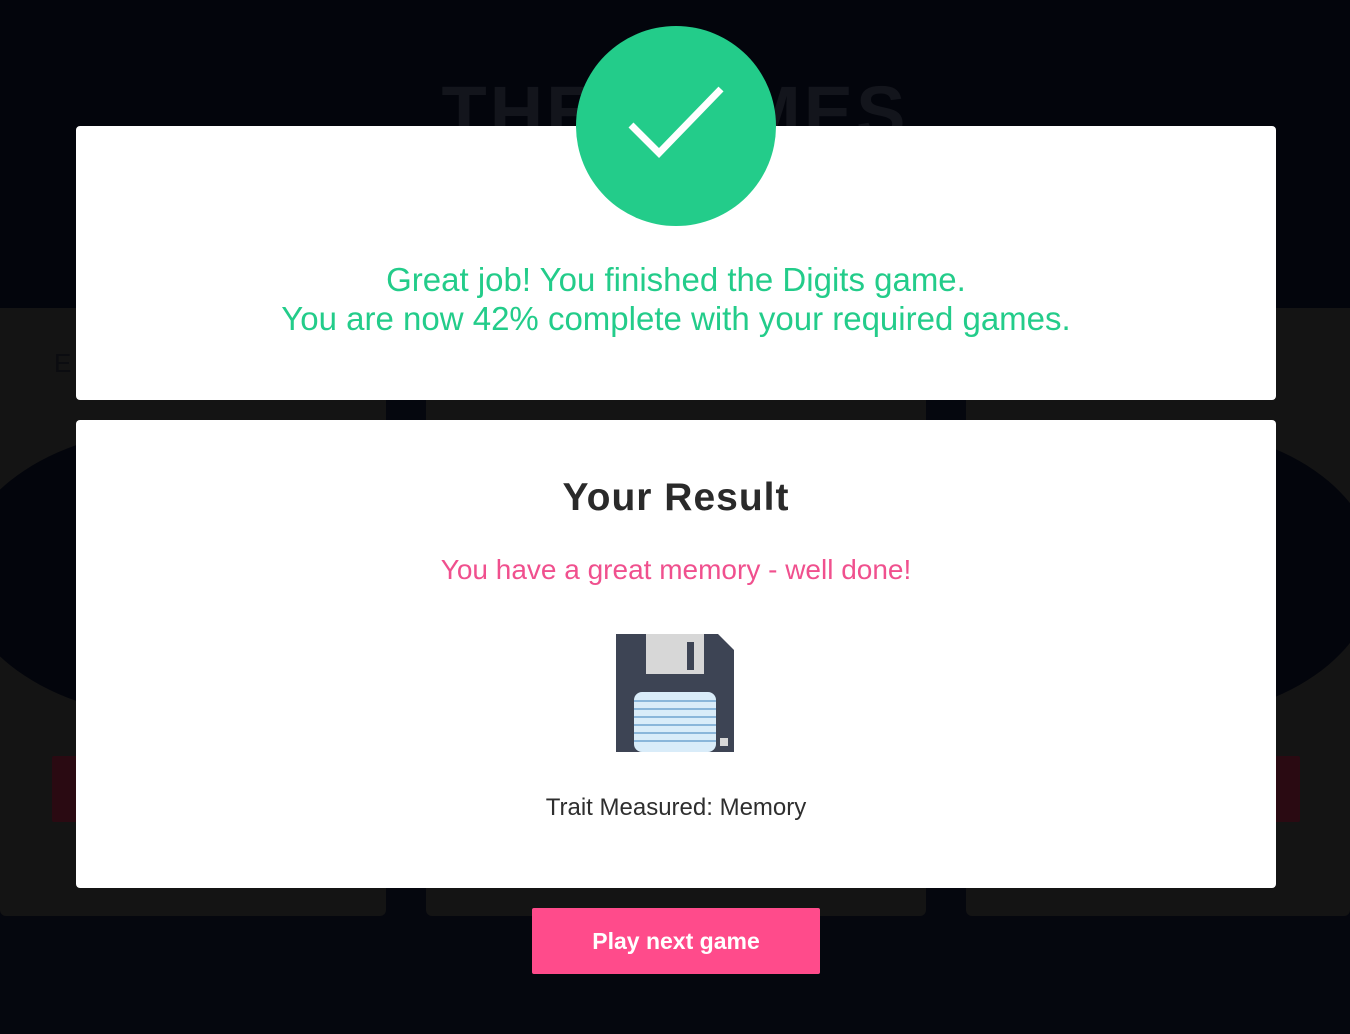 This screenshot has height=1034, width=1350. I want to click on trait-measured: Trait Measured: Memory, so click(676, 807).